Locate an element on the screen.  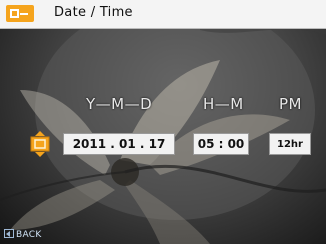
back-button: BACK is located at coordinates (23, 234).